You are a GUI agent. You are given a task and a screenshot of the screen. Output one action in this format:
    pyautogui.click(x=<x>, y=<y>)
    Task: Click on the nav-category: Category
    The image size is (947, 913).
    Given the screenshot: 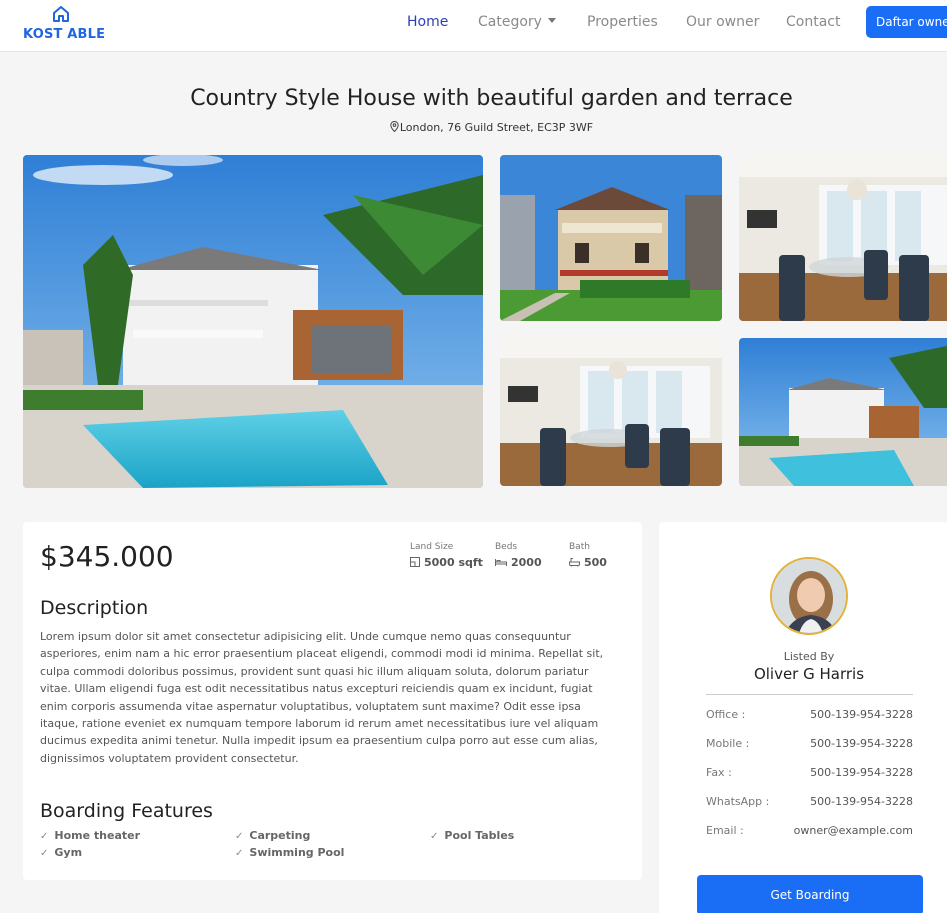 What is the action you would take?
    pyautogui.click(x=517, y=22)
    